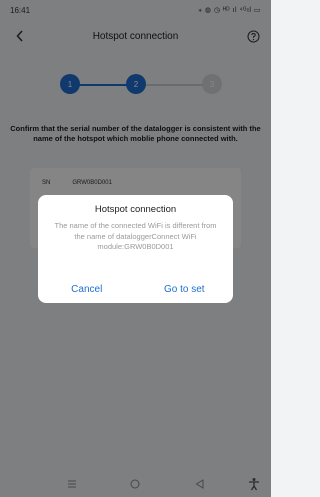 The height and width of the screenshot is (497, 320). I want to click on go-to-set-button: Go to set, so click(185, 289).